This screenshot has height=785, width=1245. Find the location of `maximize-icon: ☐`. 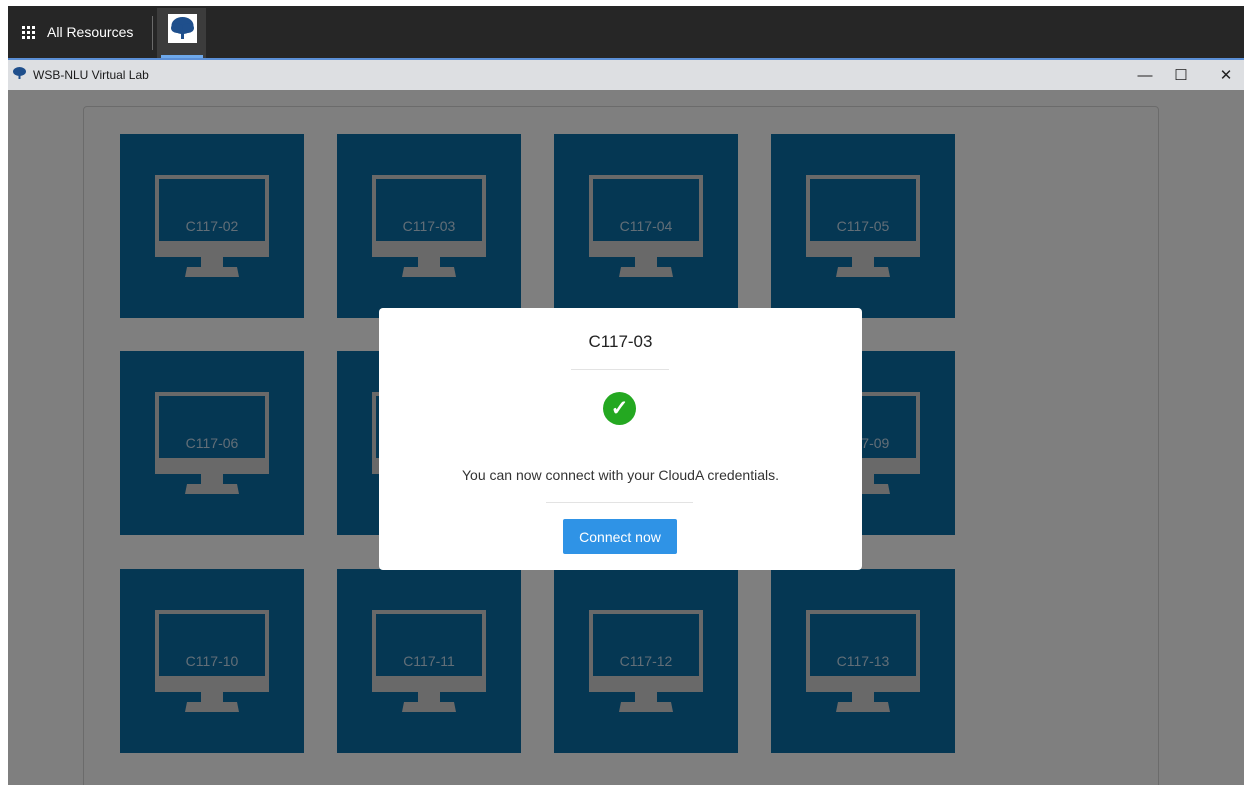

maximize-icon: ☐ is located at coordinates (1181, 75).